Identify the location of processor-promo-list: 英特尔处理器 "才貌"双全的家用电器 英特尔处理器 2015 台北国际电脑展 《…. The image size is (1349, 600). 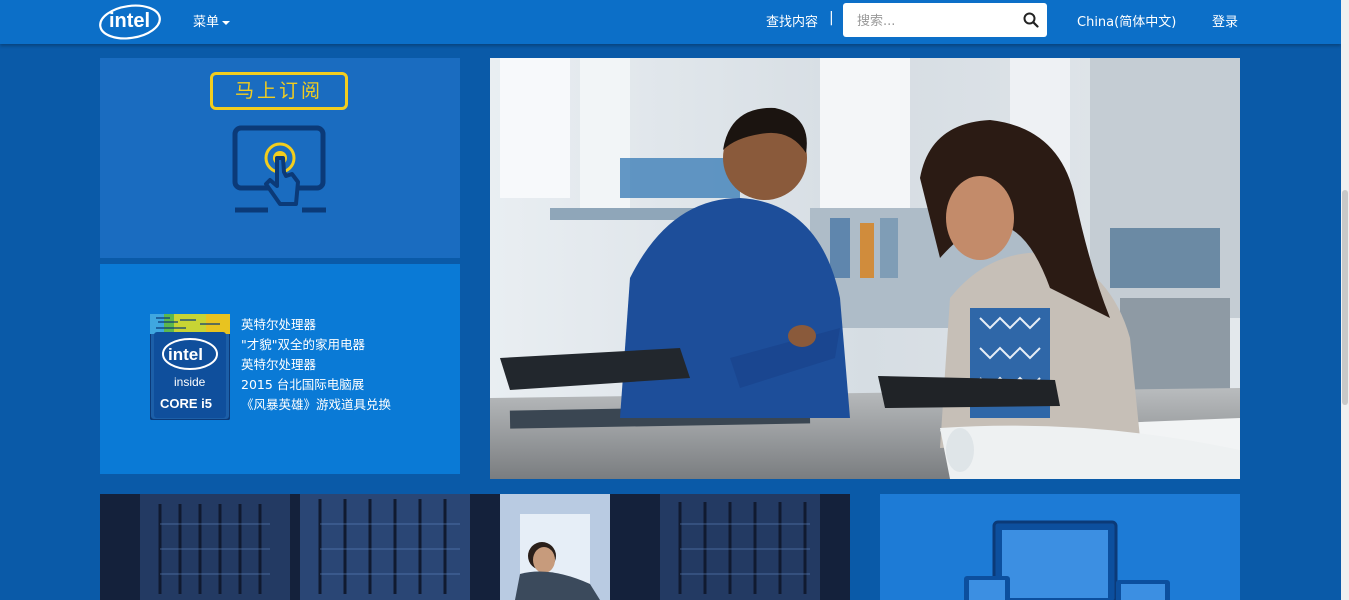
(316, 365).